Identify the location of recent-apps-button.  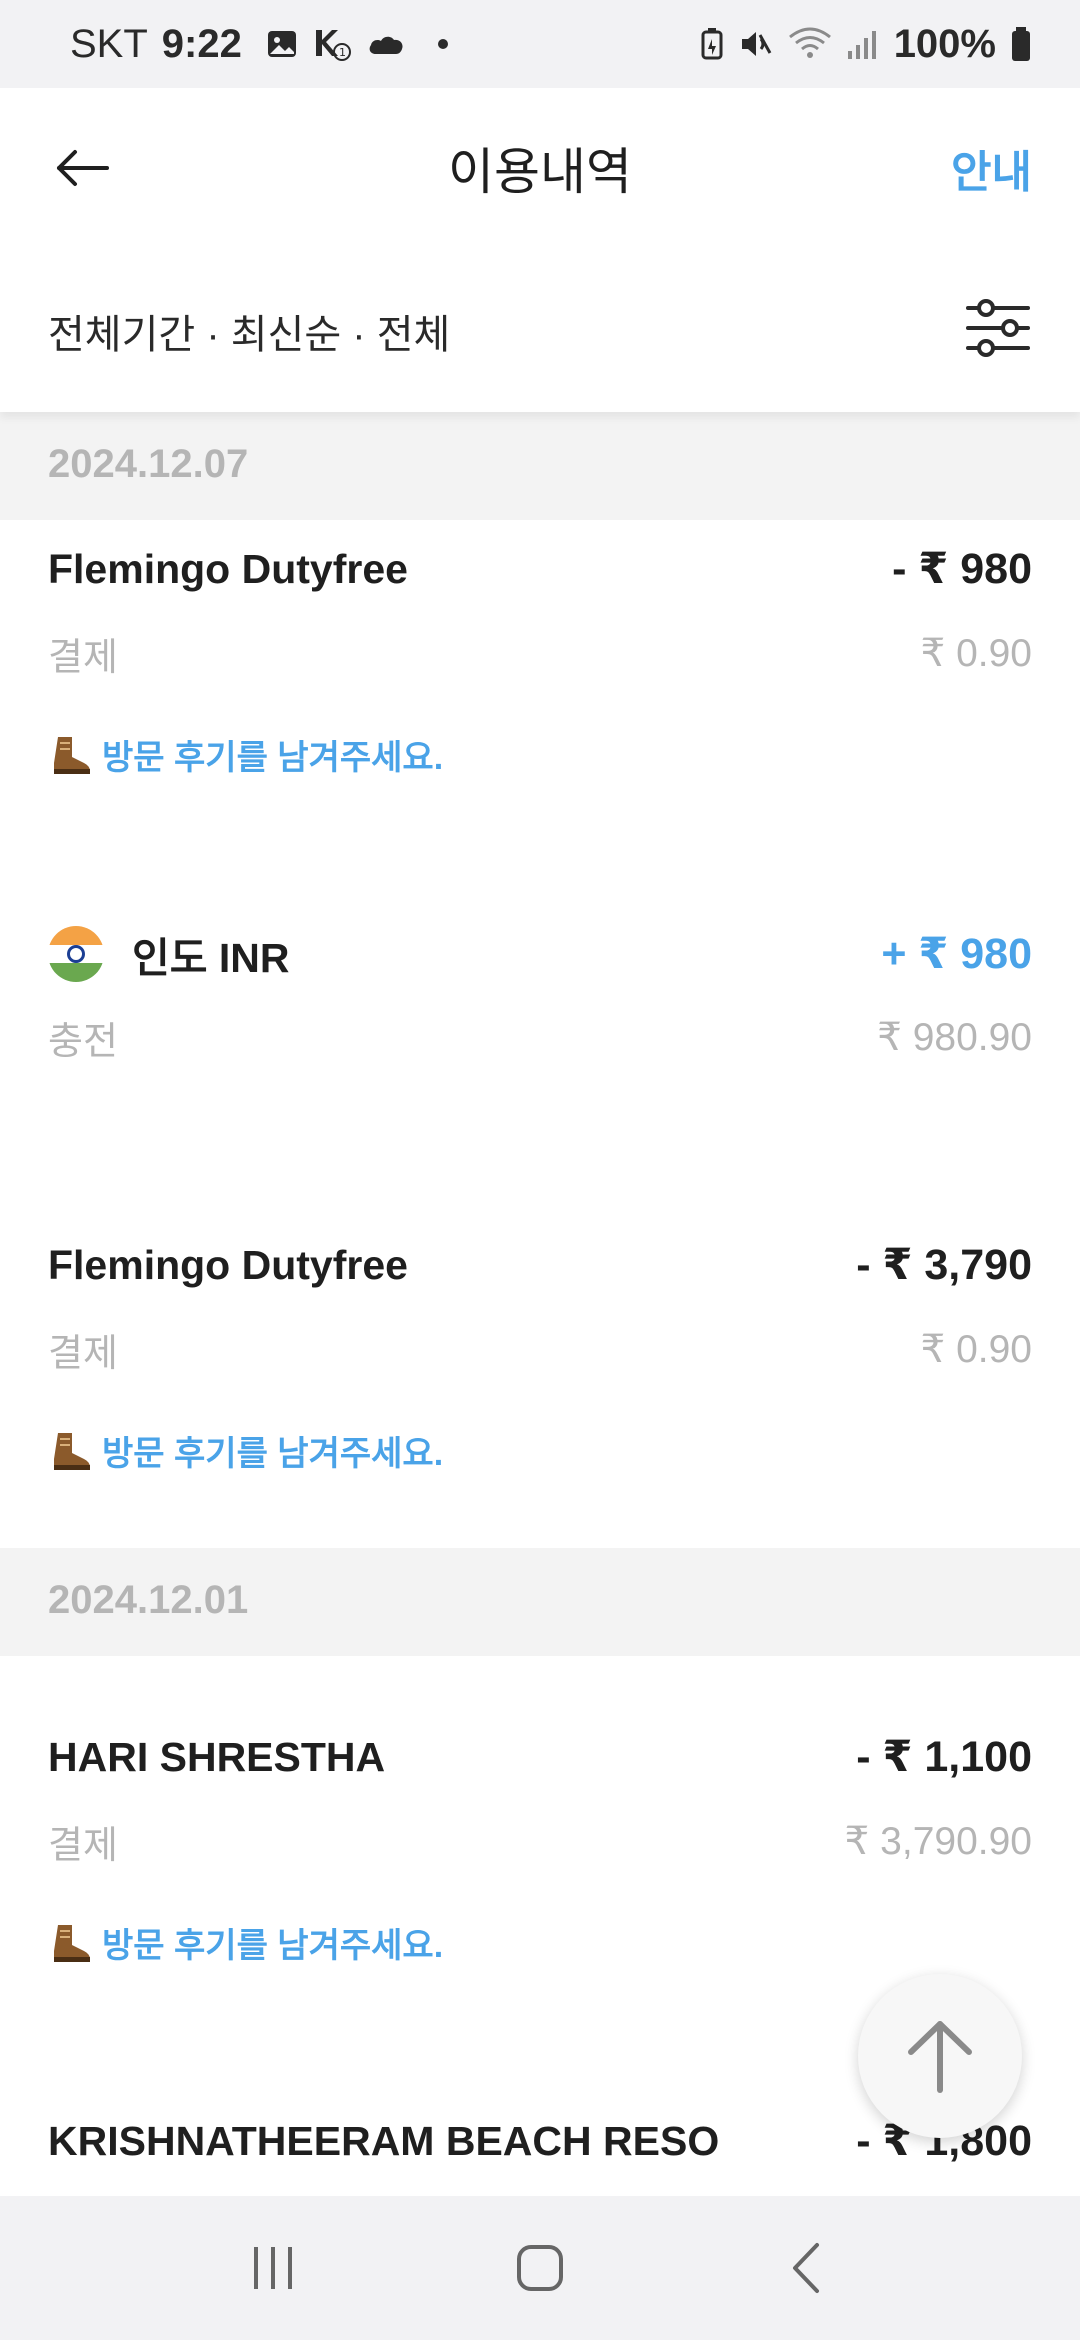
(273, 2268).